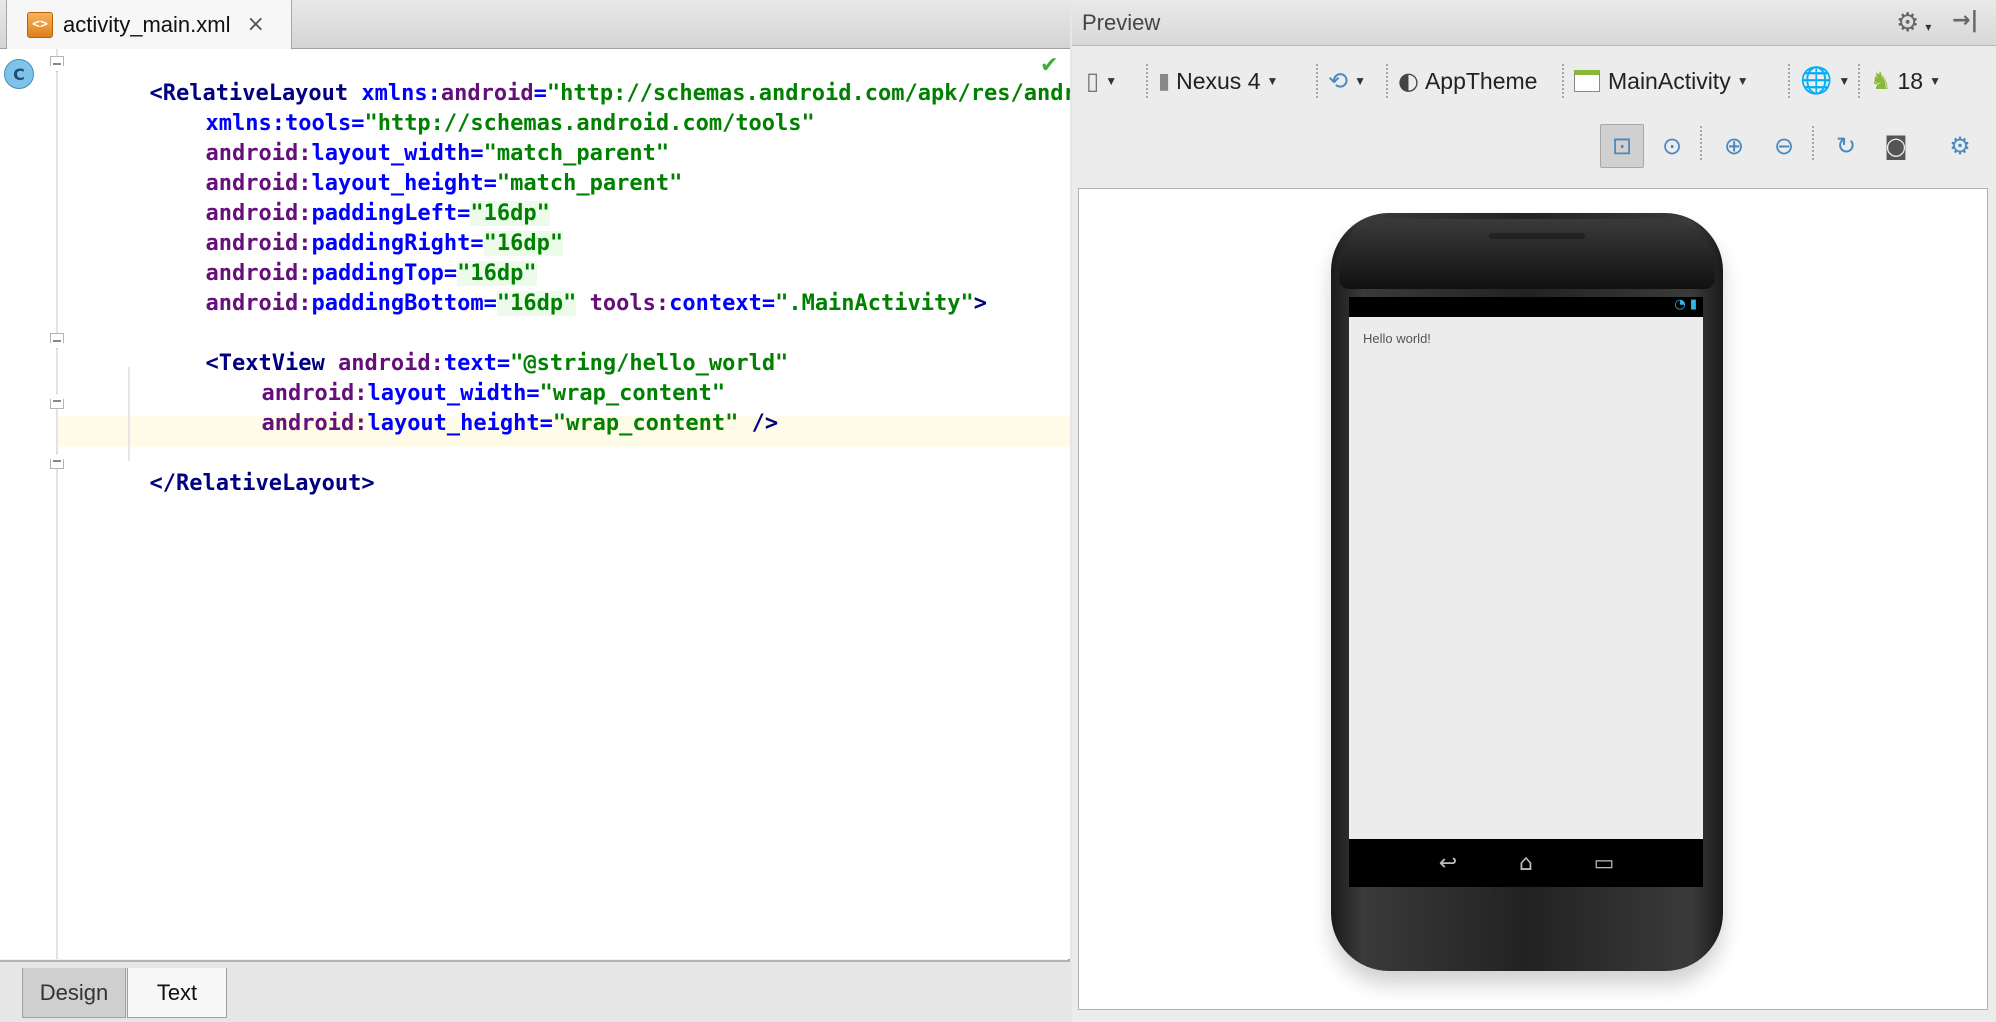  Describe the element at coordinates (1960, 146) in the screenshot. I see `settings-icon: ⚙` at that location.